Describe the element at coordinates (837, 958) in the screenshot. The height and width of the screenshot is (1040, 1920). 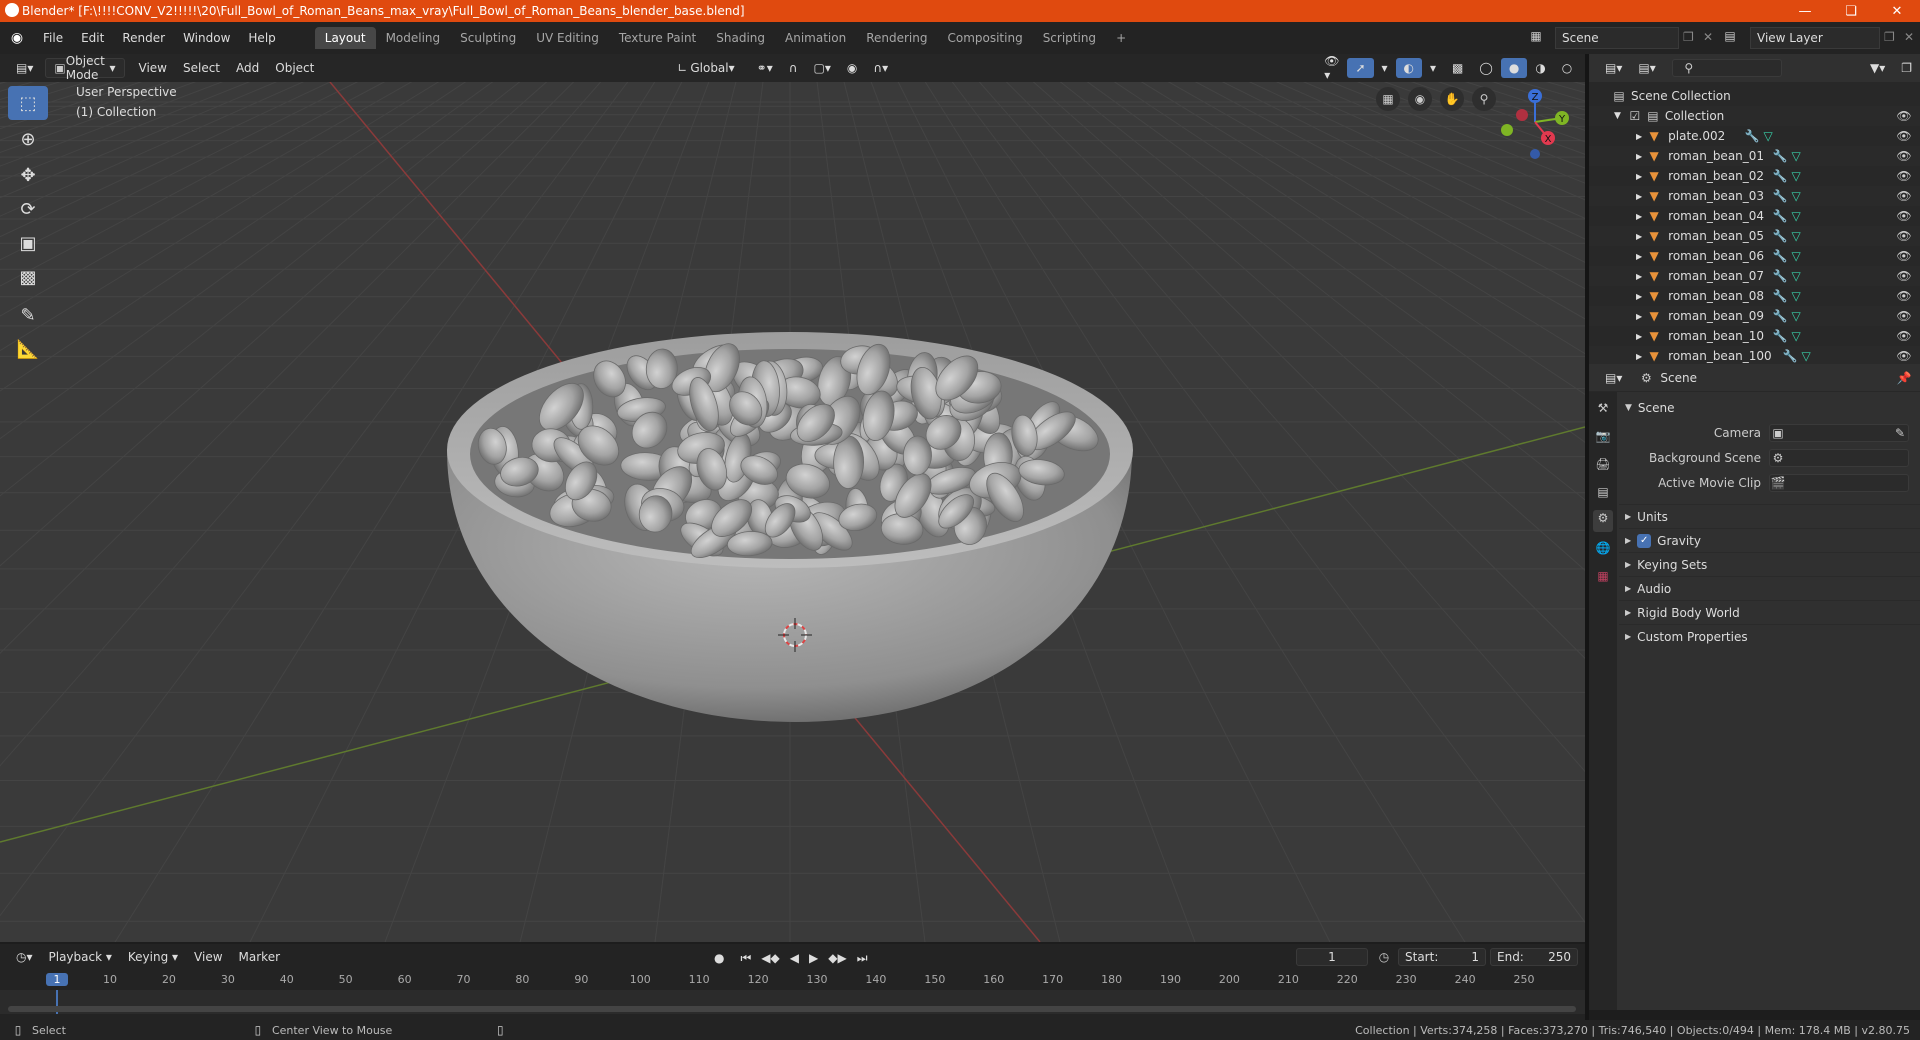
I see `next-keyframe-icon: ◆▶` at that location.